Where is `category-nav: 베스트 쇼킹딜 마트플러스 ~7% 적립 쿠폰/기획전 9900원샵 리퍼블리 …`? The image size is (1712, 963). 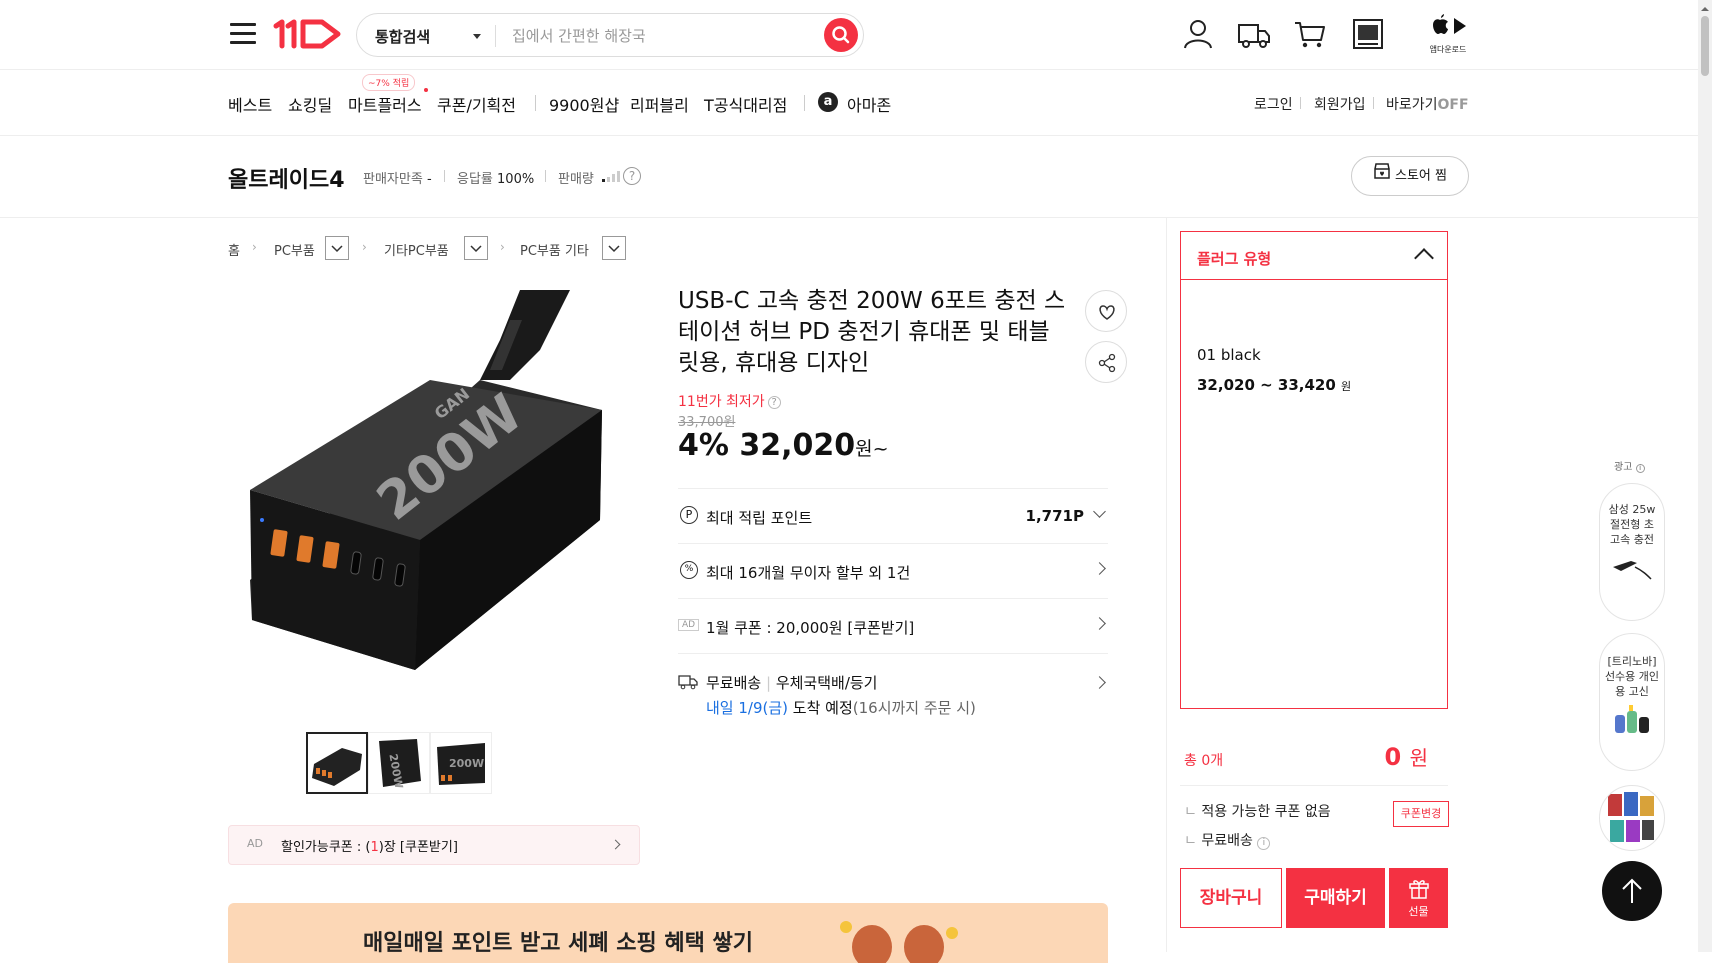
category-nav: 베스트 쇼킹딜 마트플러스 ~7% 적립 쿠폰/기획전 9900원샵 리퍼블리 … is located at coordinates (856, 103).